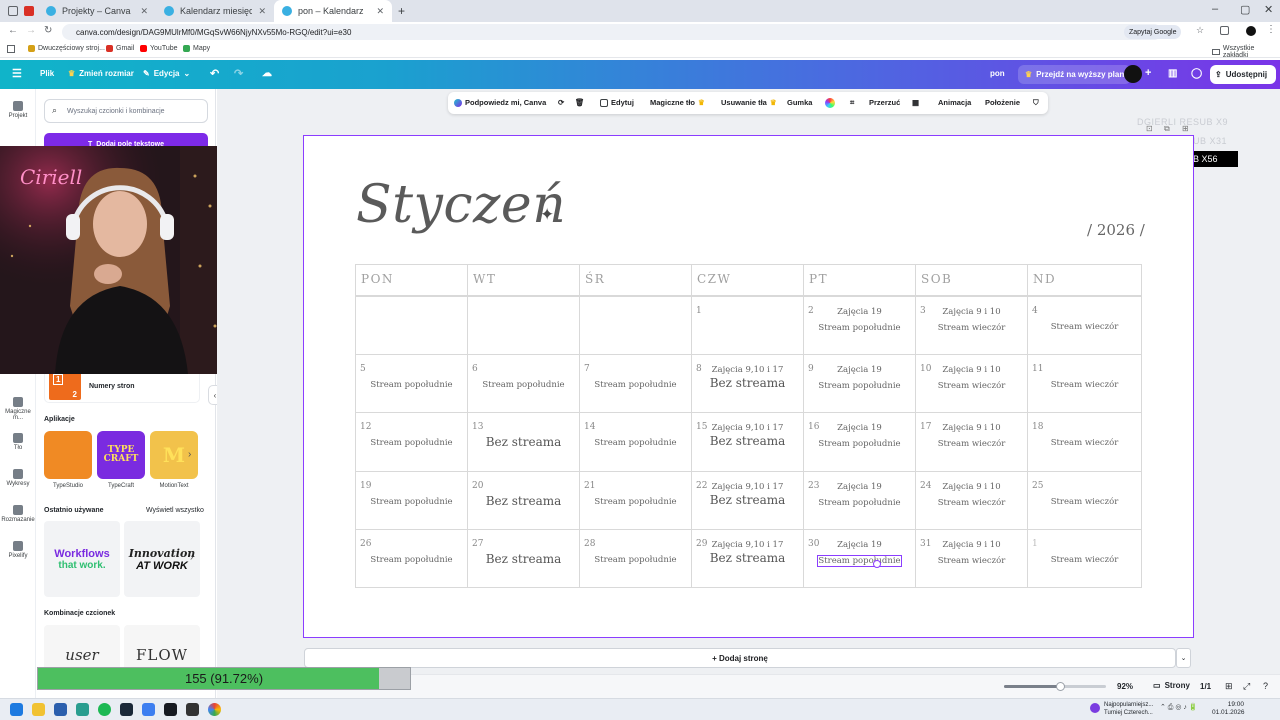  I want to click on recent-font-card: Workflows that work., so click(82, 559).